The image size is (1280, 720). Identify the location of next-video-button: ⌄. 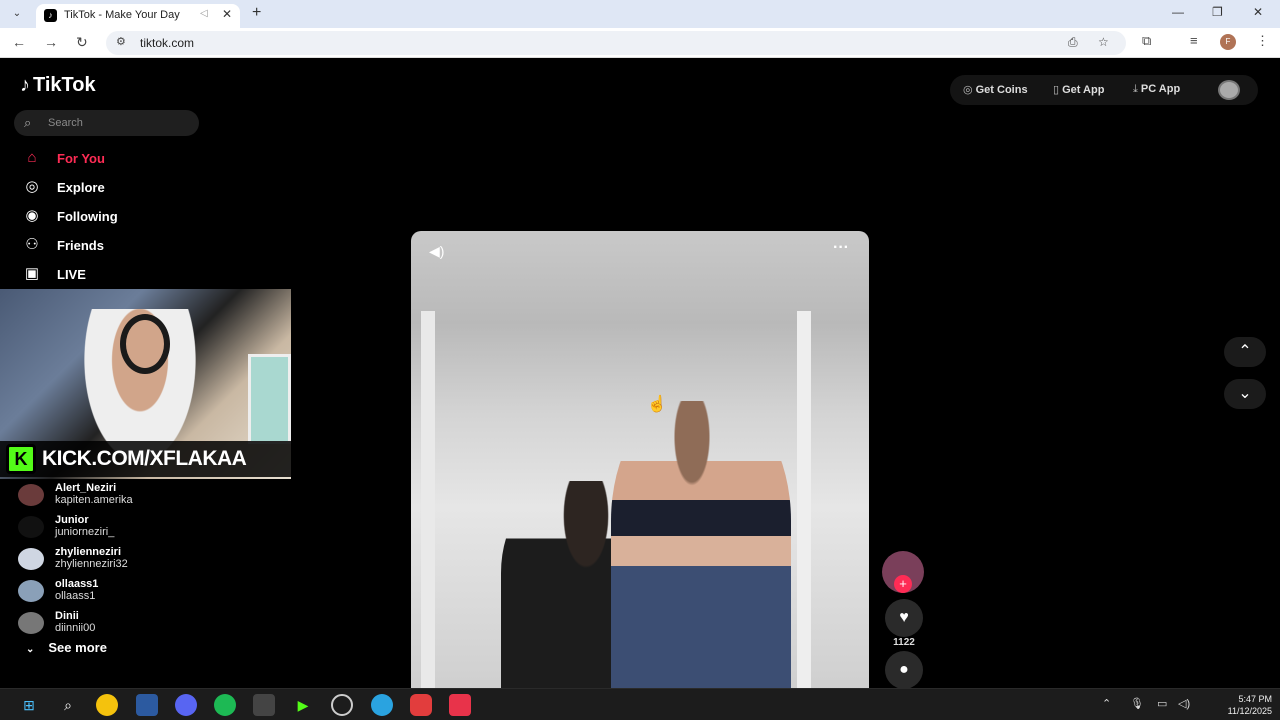
(1245, 394).